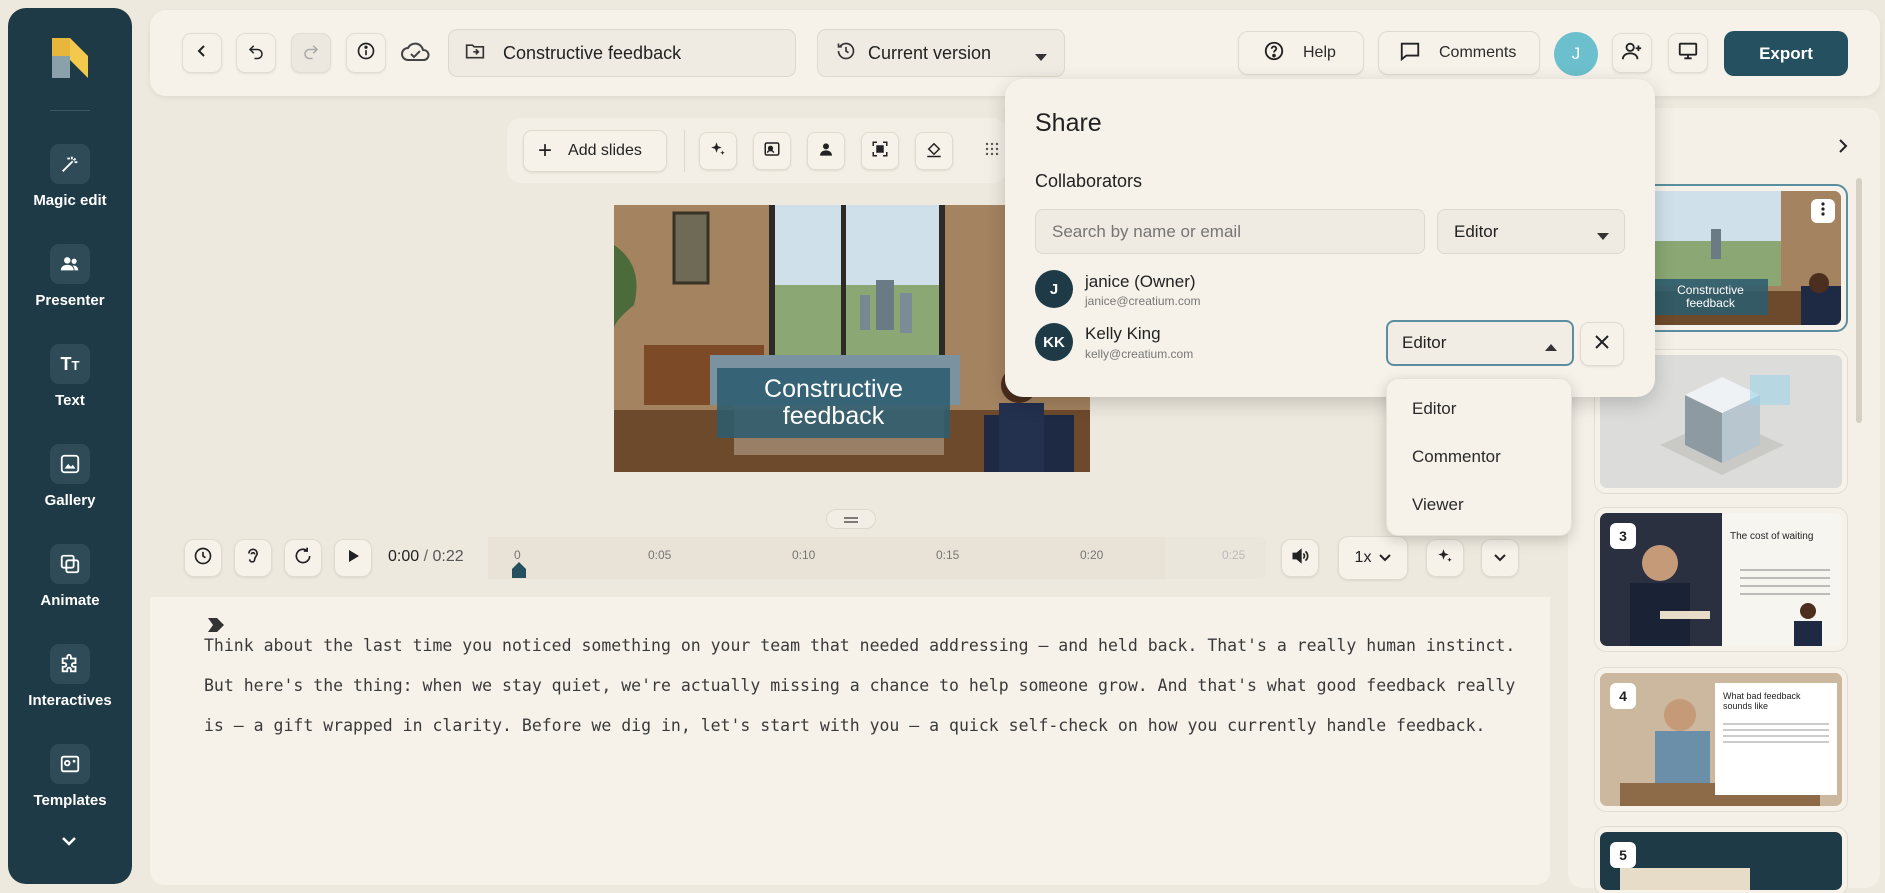 This screenshot has height=893, width=1885. I want to click on add-user-icon, so click(1632, 53).